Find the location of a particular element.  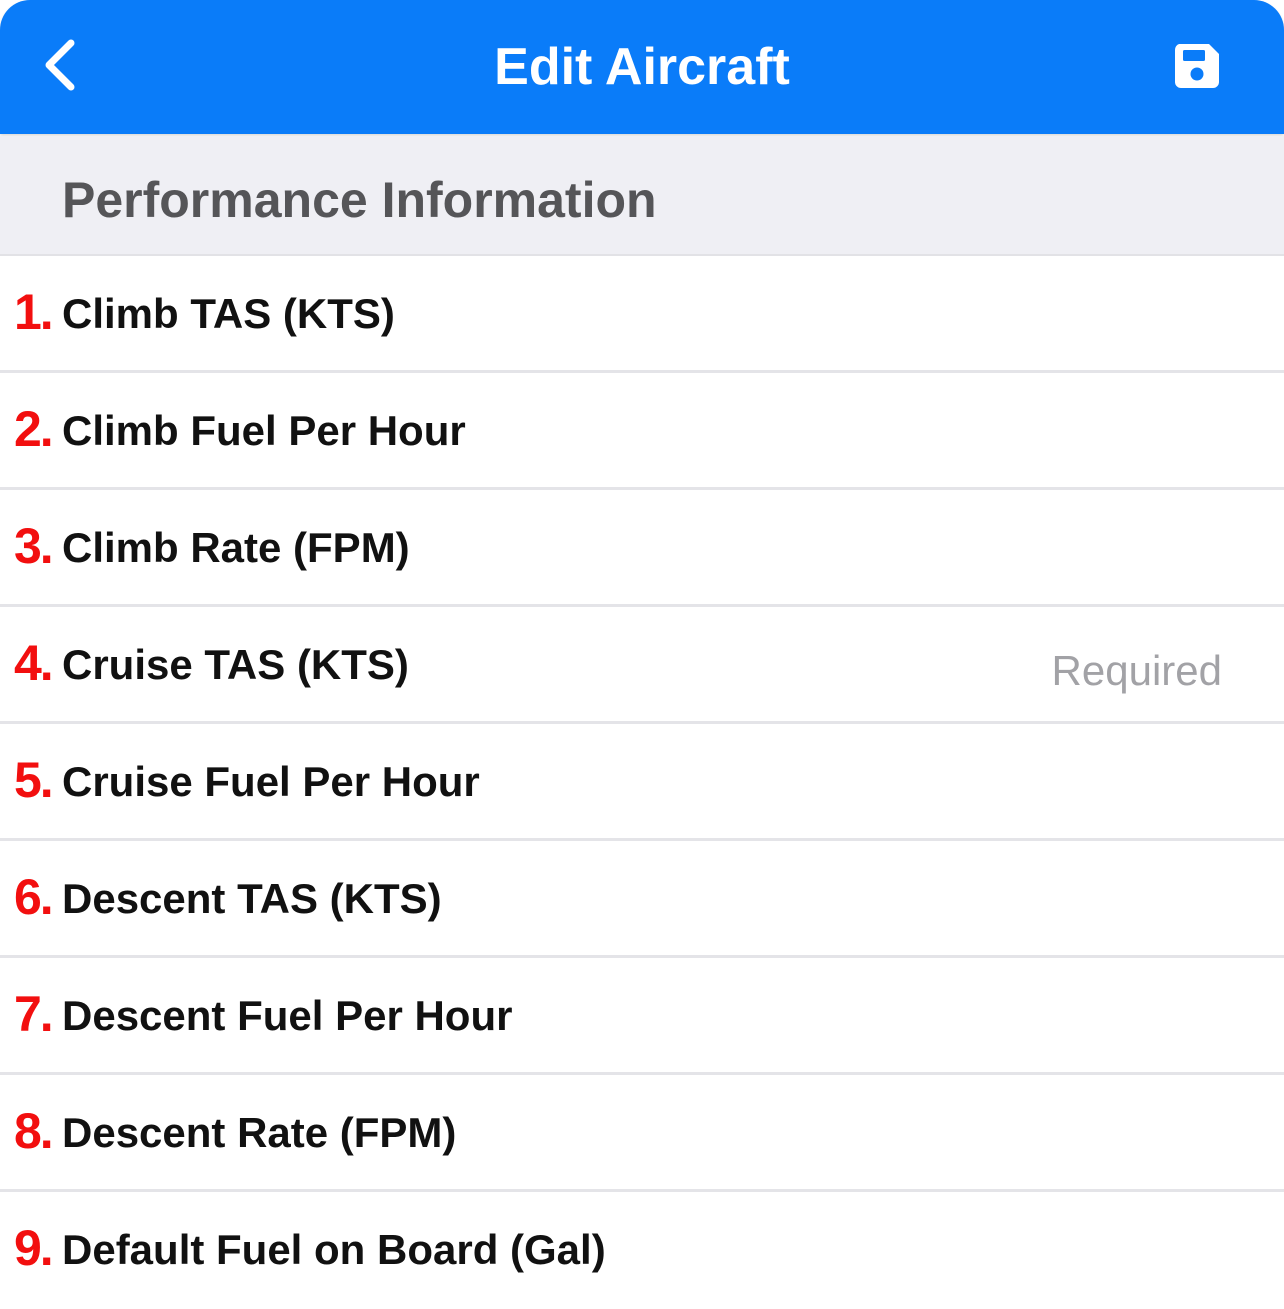

section-title: Performance Information is located at coordinates (359, 200).